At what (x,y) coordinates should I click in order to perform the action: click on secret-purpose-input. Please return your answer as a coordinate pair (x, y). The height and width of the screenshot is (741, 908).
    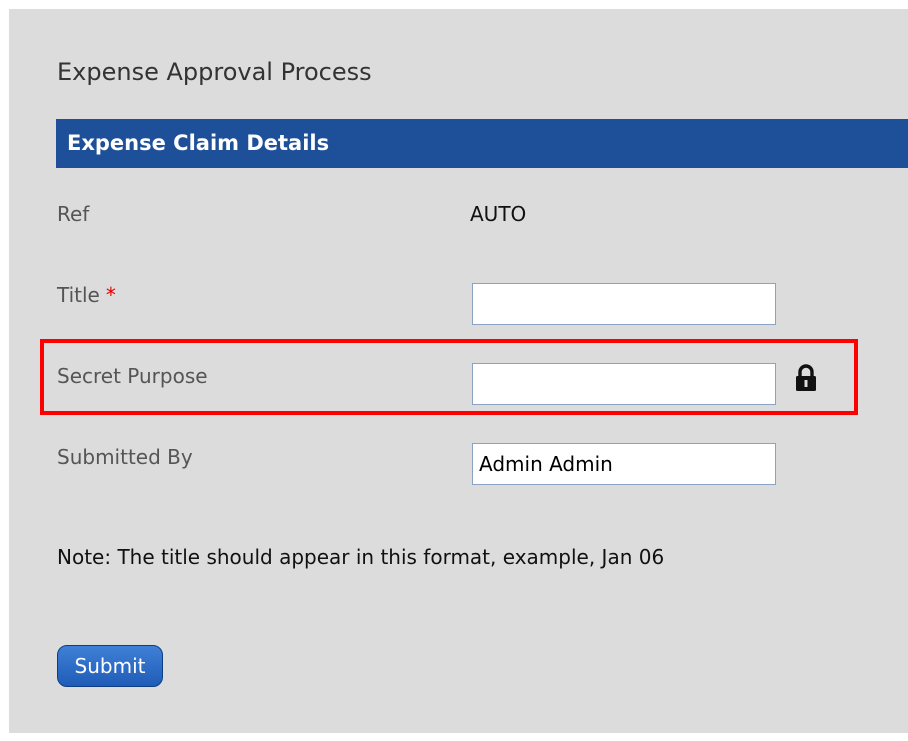
    Looking at the image, I should click on (624, 384).